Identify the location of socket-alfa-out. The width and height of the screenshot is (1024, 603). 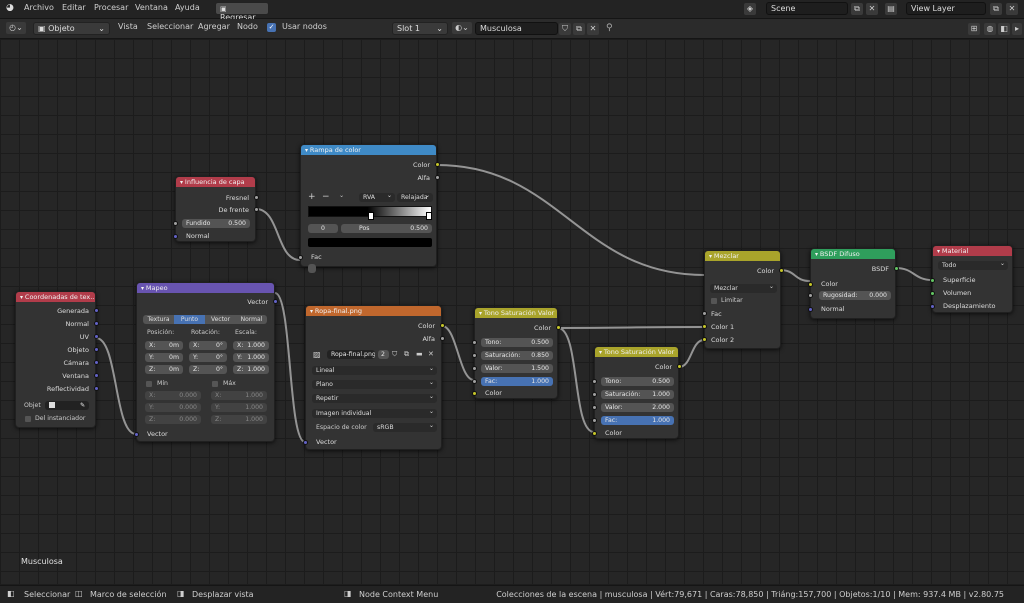
(437, 177).